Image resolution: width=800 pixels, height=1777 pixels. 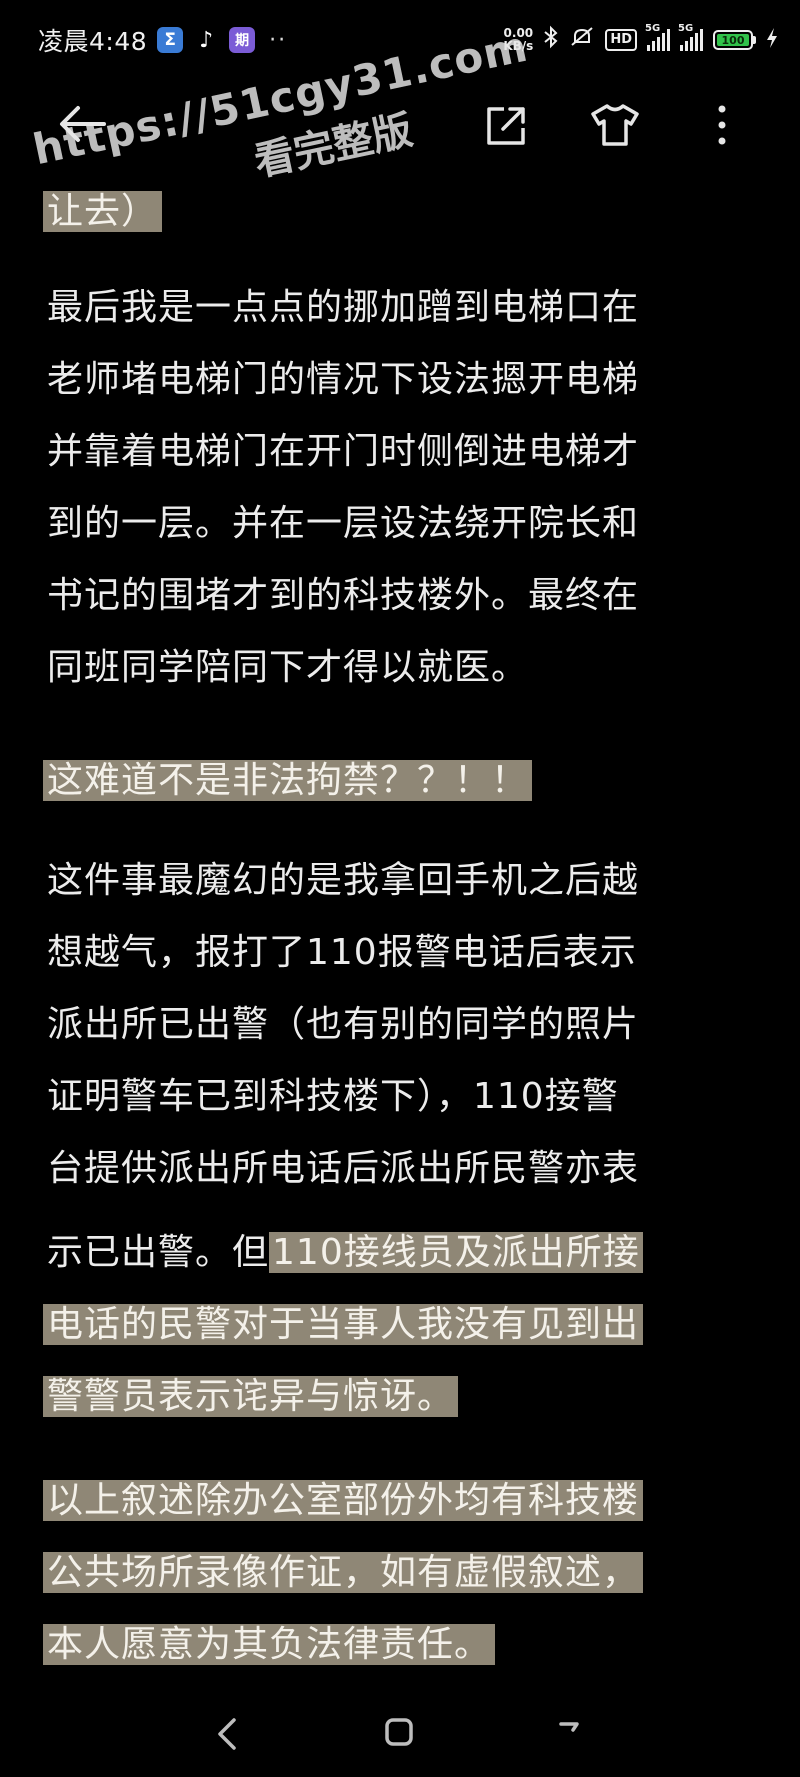 What do you see at coordinates (158, 1252) in the screenshot?
I see `plain-text: 示已出警。但` at bounding box center [158, 1252].